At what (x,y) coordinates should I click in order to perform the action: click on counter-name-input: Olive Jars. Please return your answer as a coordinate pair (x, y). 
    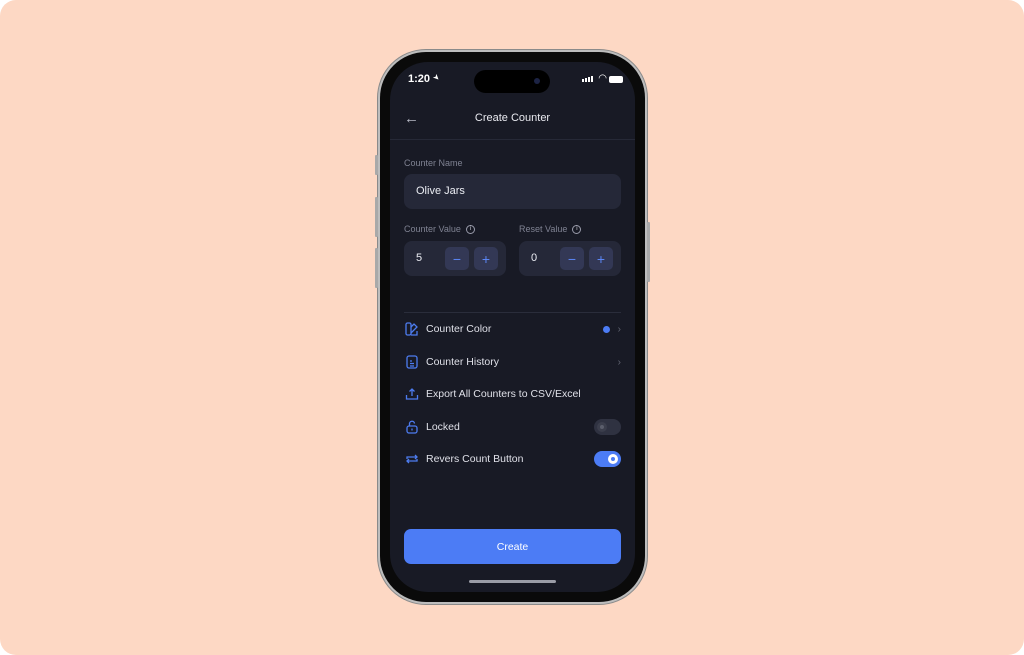
    Looking at the image, I should click on (512, 191).